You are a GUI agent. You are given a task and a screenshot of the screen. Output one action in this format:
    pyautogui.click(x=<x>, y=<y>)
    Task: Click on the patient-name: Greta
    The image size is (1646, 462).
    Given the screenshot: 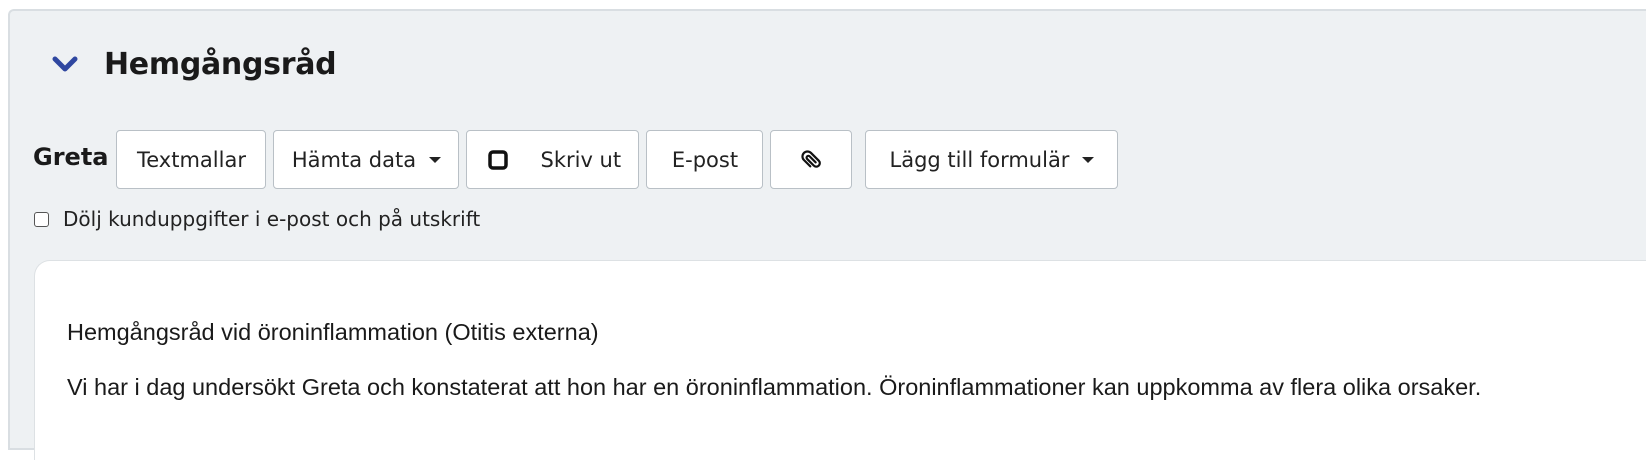 What is the action you would take?
    pyautogui.click(x=71, y=156)
    